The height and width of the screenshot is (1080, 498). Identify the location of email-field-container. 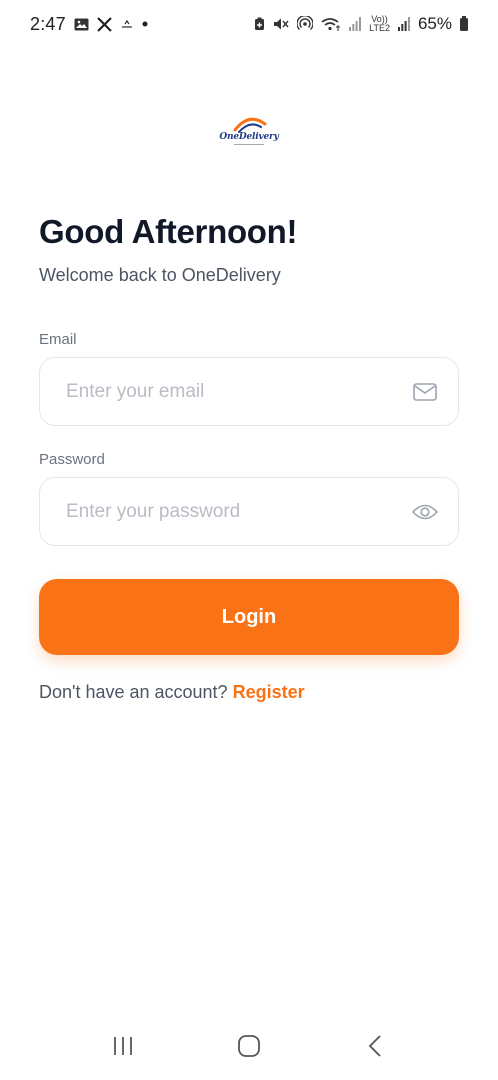
(249, 391).